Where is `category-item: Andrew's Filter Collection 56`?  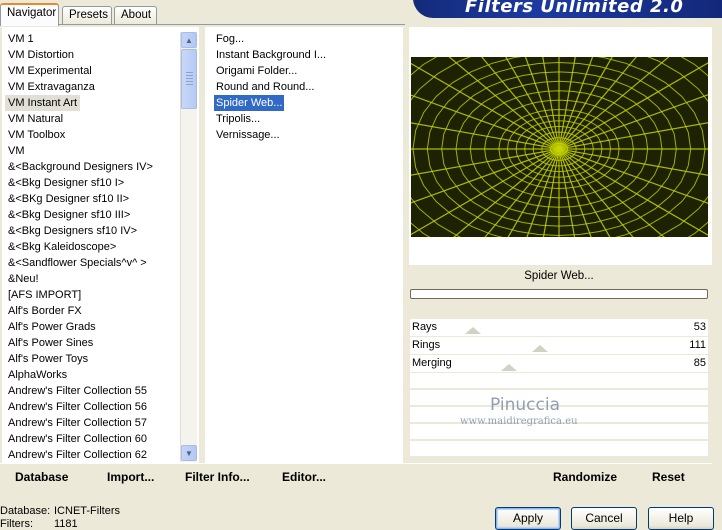
category-item: Andrew's Filter Collection 56 is located at coordinates (77, 407).